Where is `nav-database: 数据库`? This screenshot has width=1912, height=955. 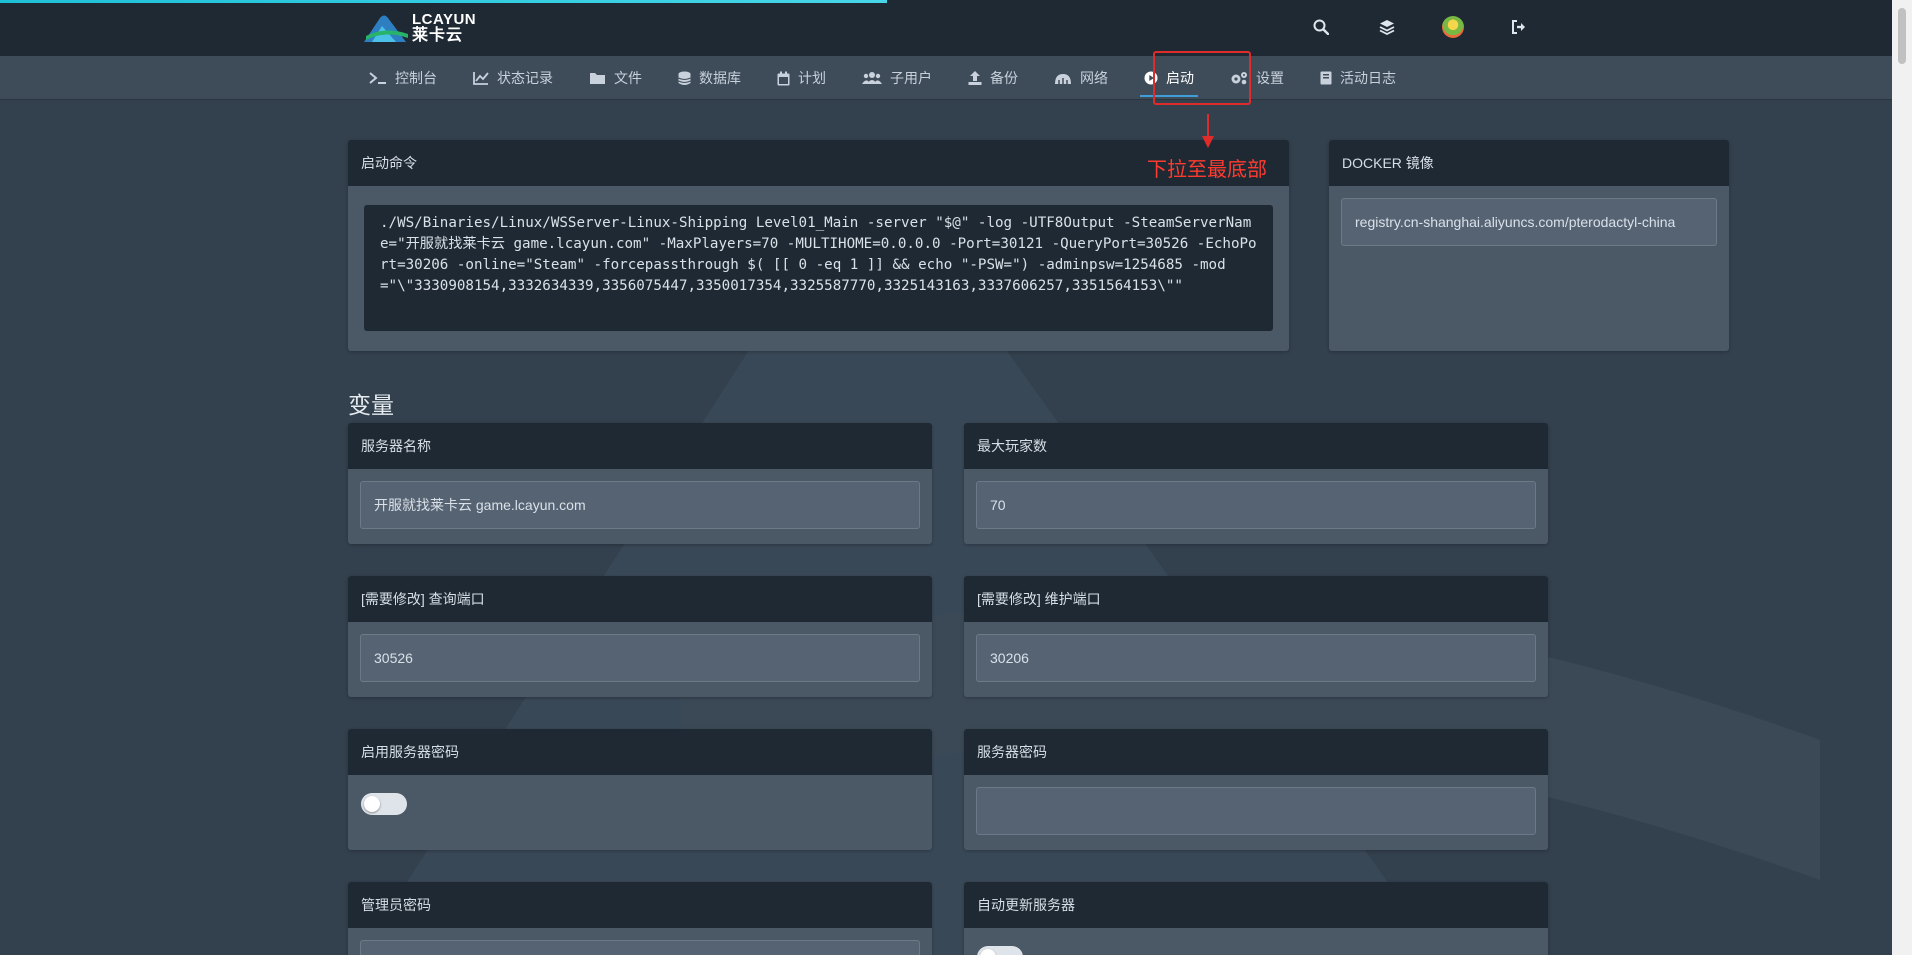
nav-database: 数据库 is located at coordinates (709, 78).